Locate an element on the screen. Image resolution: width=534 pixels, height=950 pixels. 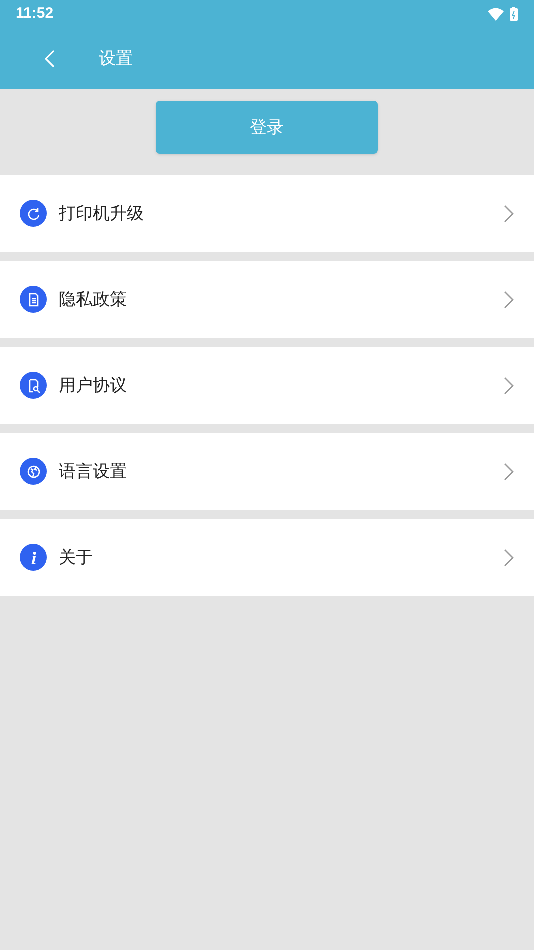
wifi-icon is located at coordinates (496, 14).